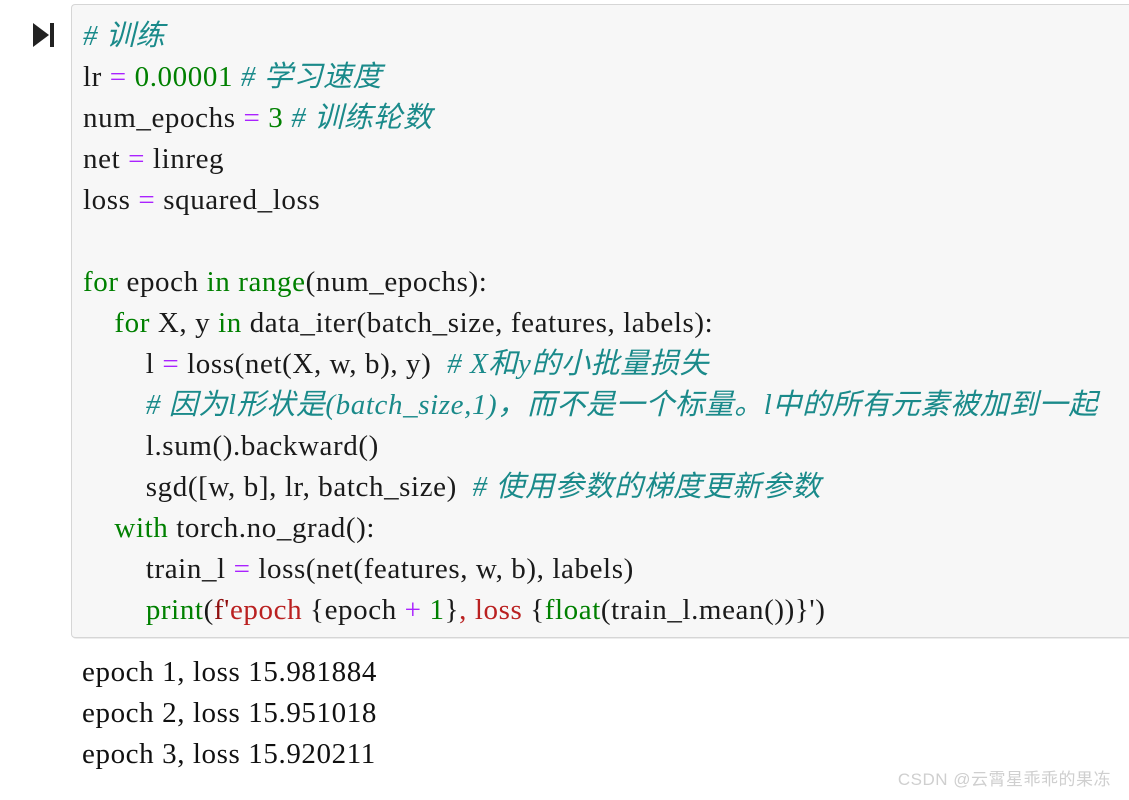 This screenshot has width=1129, height=800. I want to click on code-token: f', so click(221, 610).